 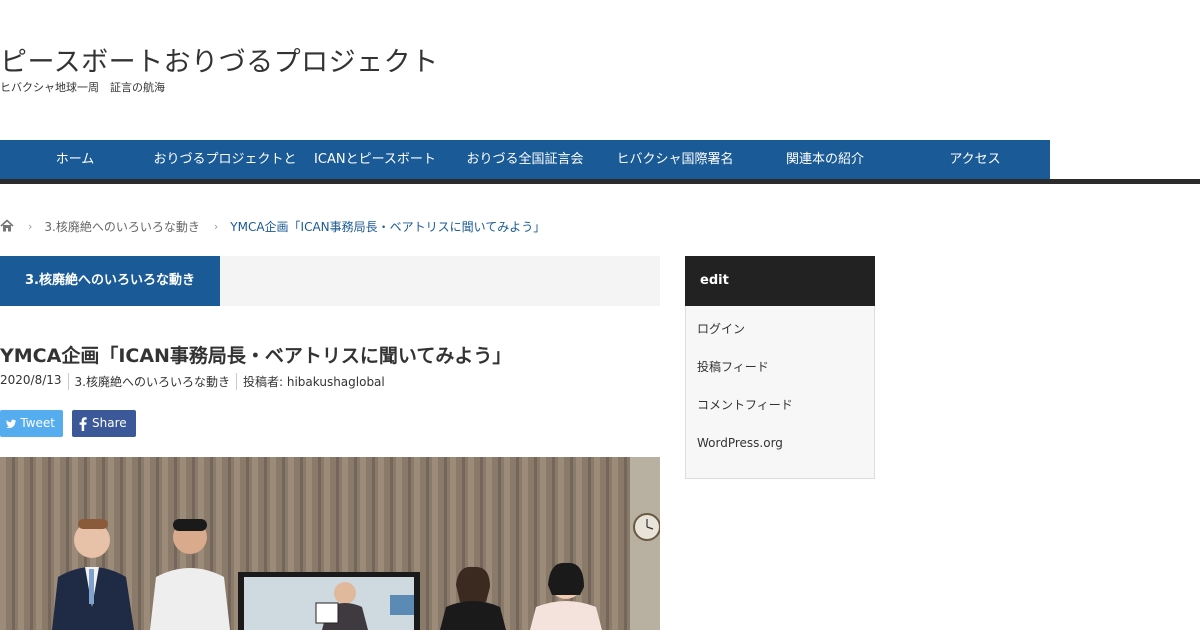 I want to click on nav-item-ican: ICANとピースボート, so click(x=375, y=159).